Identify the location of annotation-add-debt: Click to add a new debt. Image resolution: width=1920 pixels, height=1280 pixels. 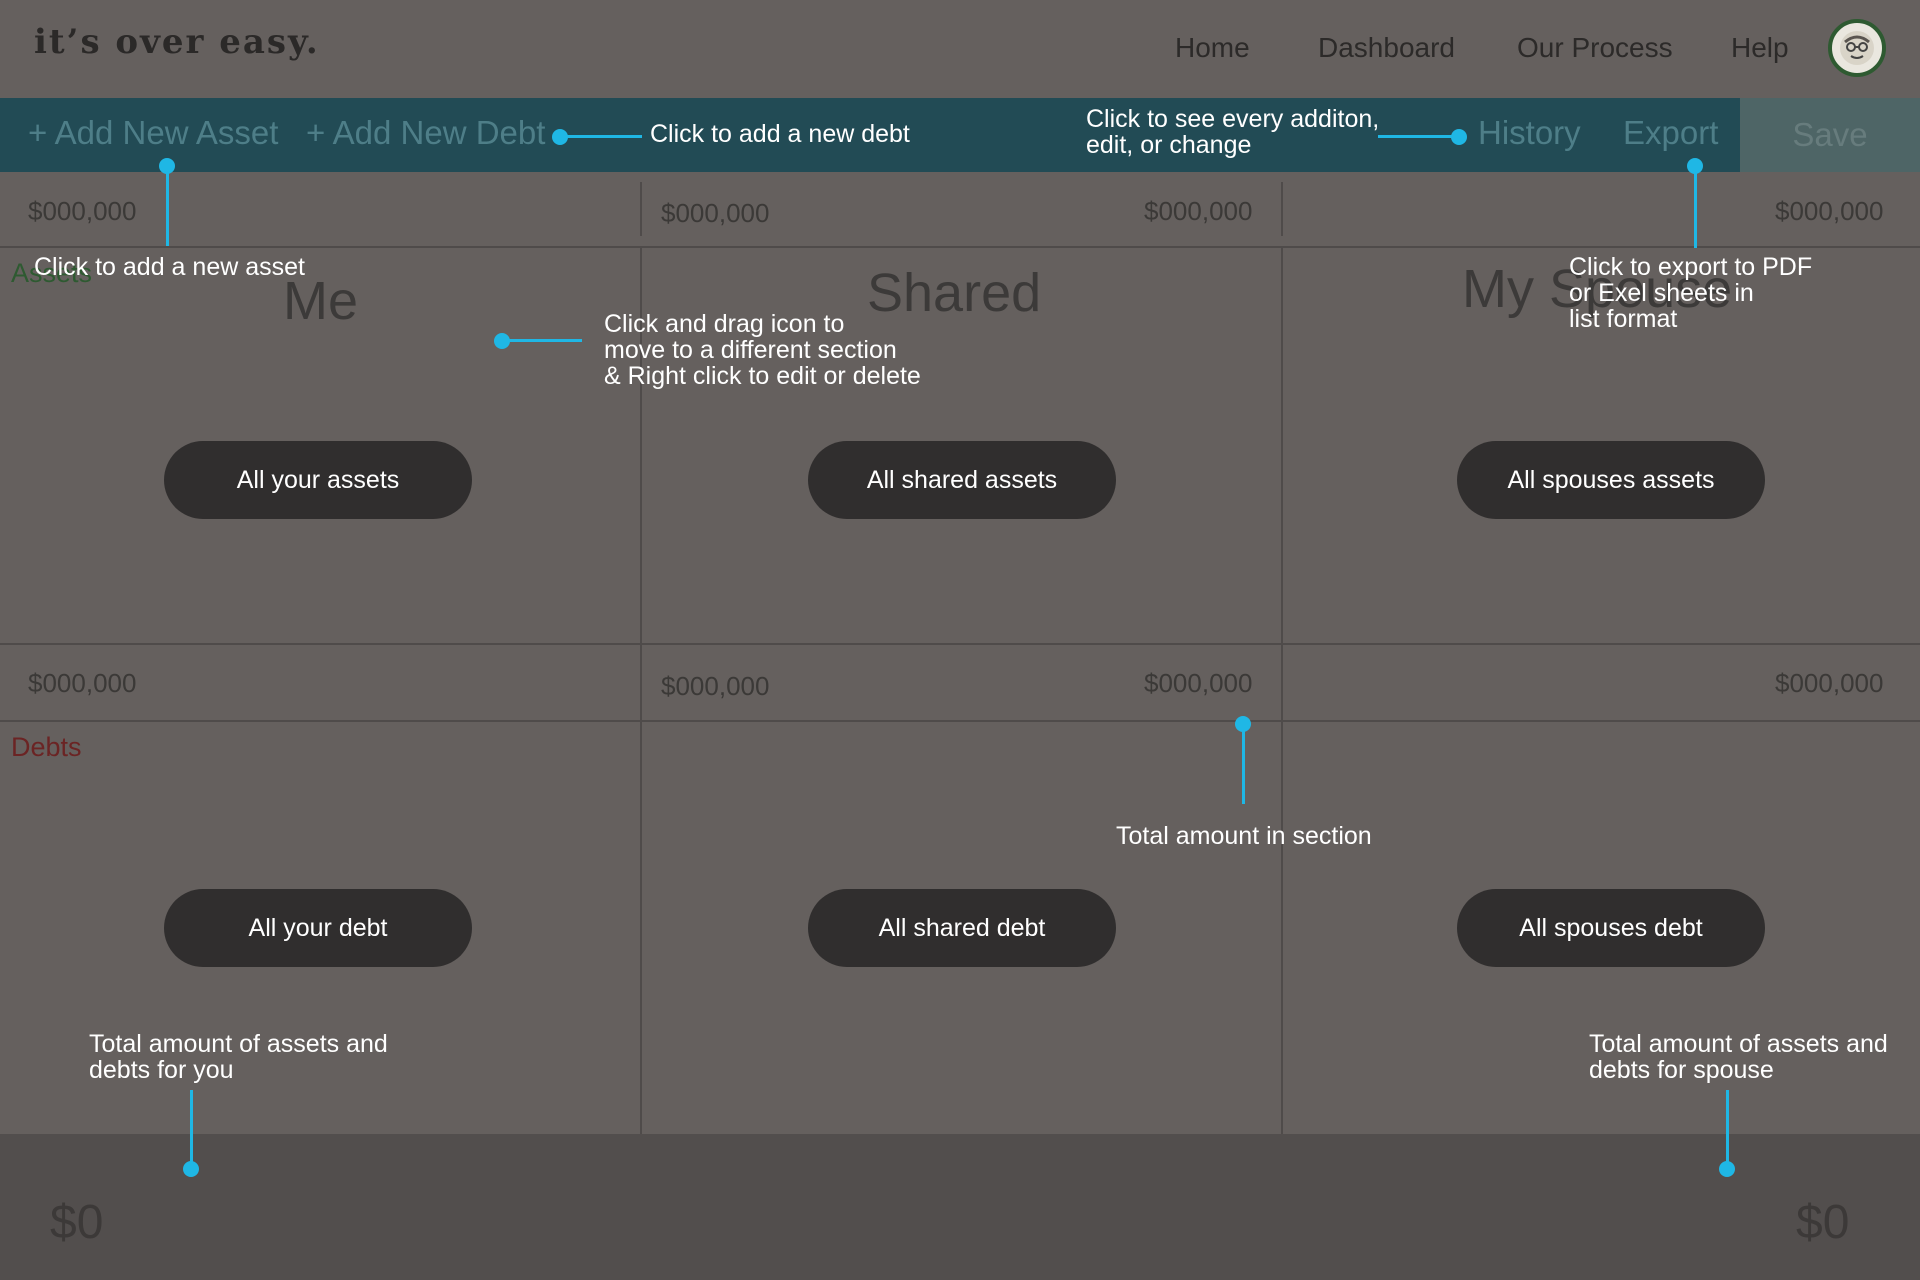
(780, 134).